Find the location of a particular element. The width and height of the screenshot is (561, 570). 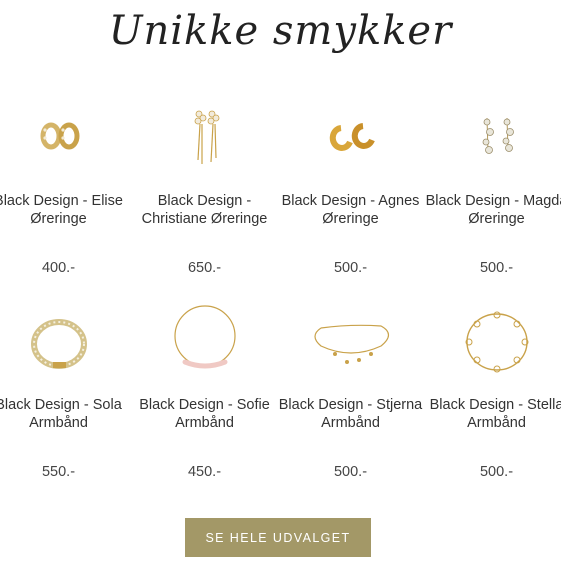

section-title: Unikke smykker is located at coordinates (280, 31).